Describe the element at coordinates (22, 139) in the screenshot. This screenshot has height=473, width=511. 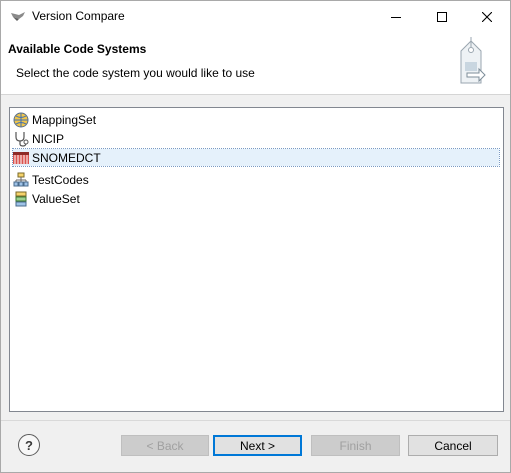
I see `stethoscope-icon` at that location.